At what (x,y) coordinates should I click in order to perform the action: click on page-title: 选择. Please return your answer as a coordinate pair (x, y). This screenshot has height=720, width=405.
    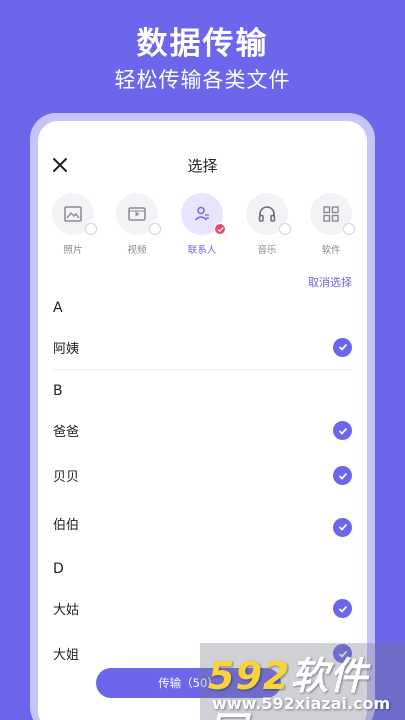
    Looking at the image, I should click on (202, 166).